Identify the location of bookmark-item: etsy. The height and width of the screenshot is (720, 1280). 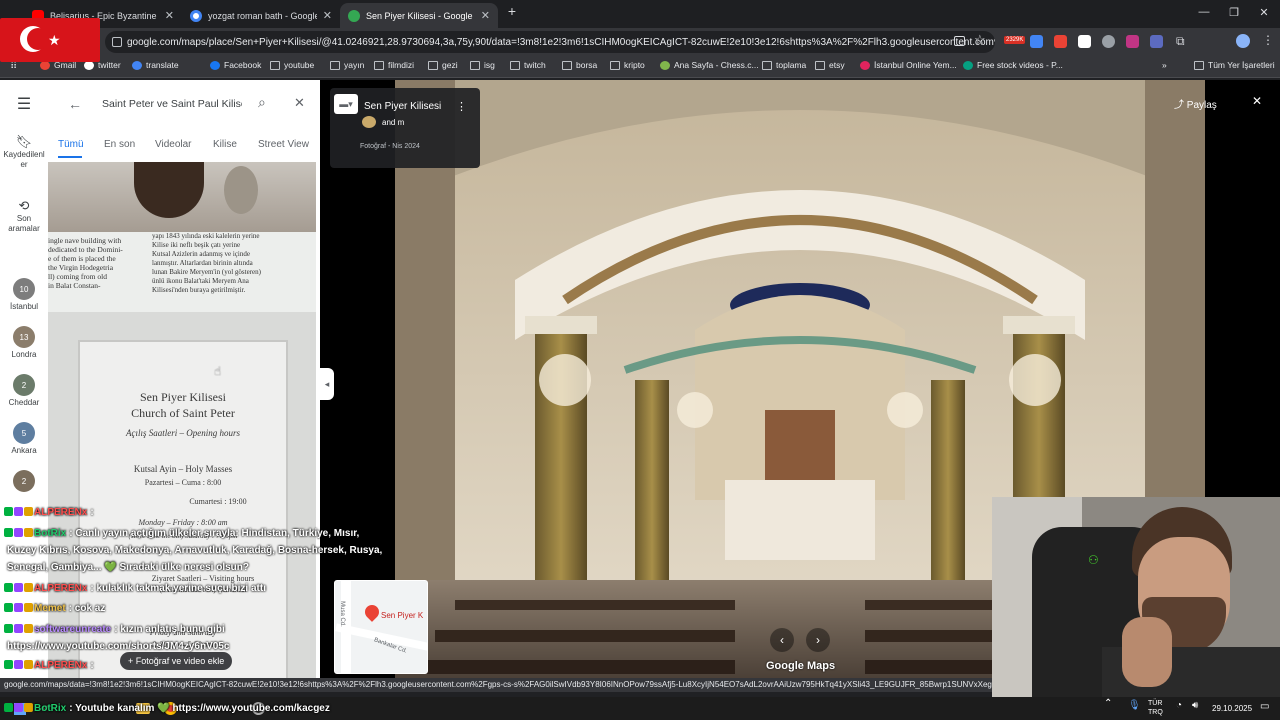
(830, 65).